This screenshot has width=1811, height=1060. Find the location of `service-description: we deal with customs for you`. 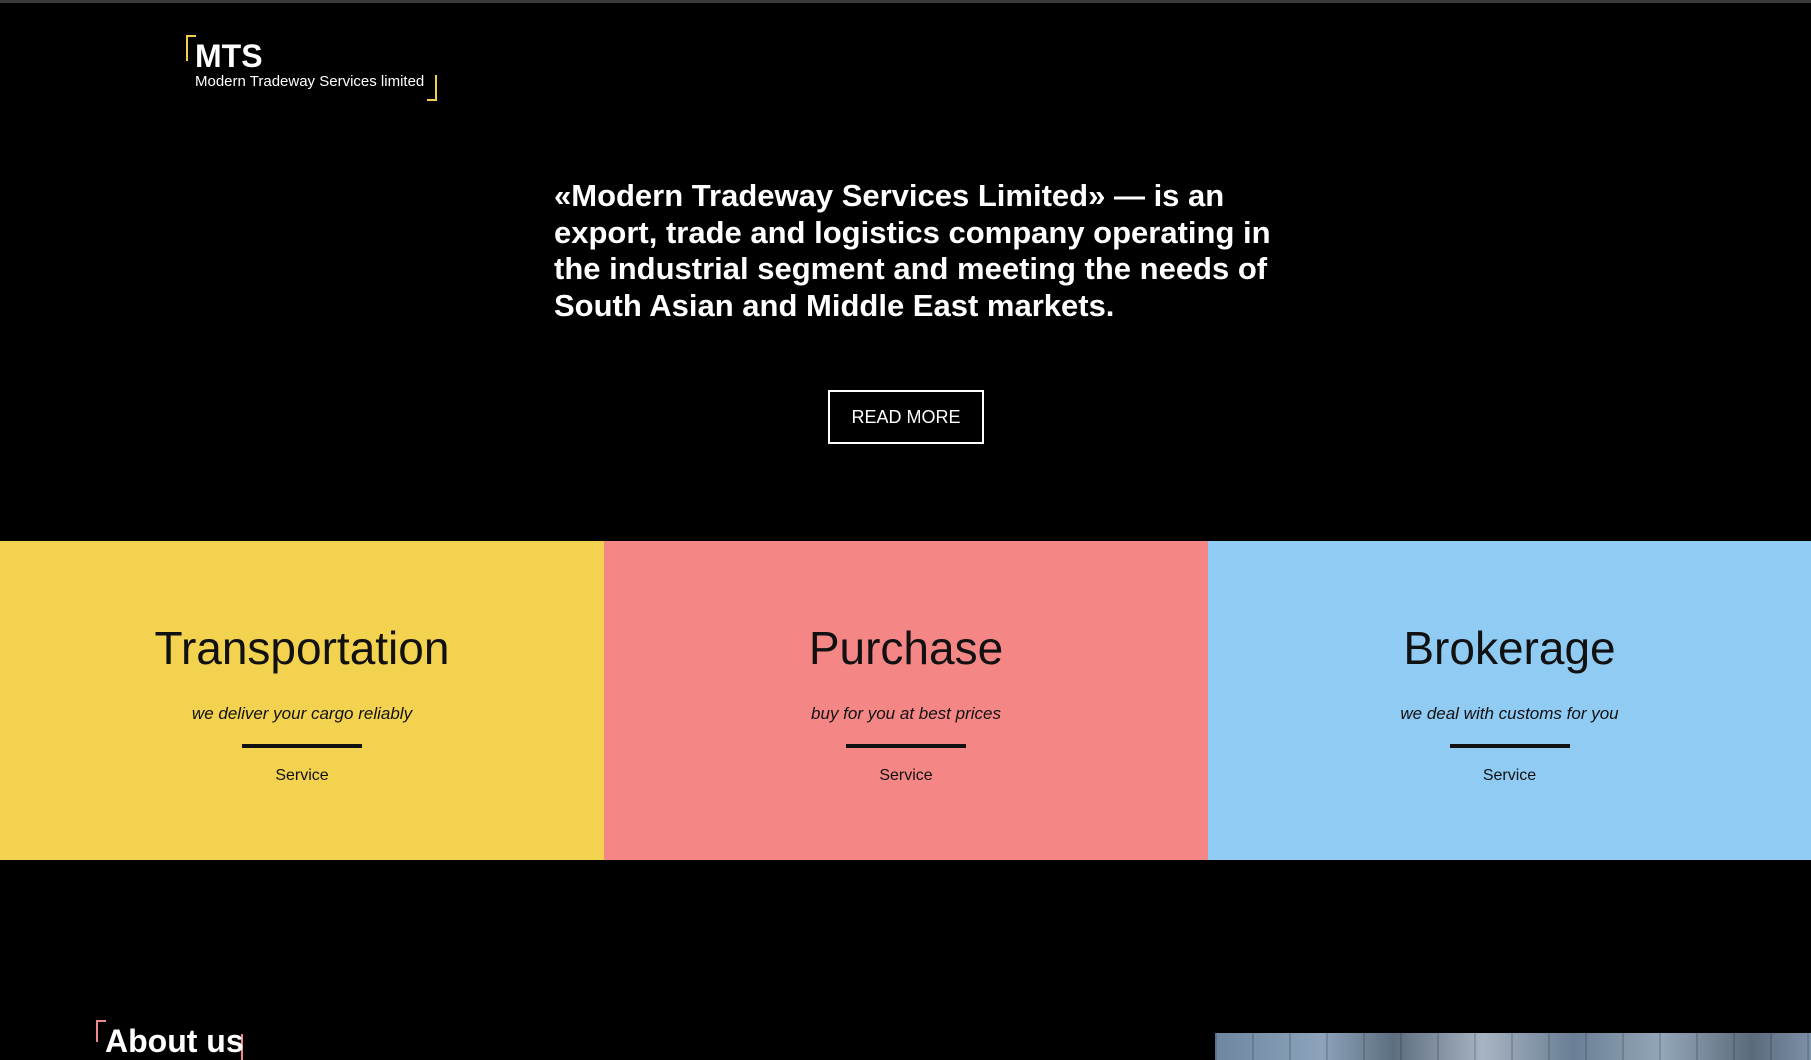

service-description: we deal with customs for you is located at coordinates (1509, 713).